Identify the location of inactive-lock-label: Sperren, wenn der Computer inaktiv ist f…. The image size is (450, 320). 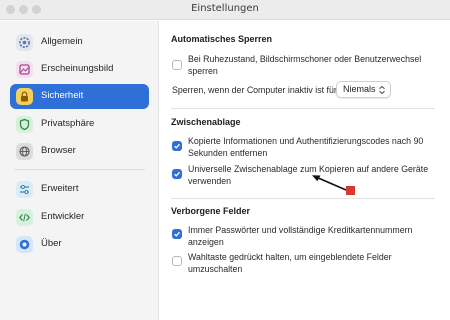
(254, 90).